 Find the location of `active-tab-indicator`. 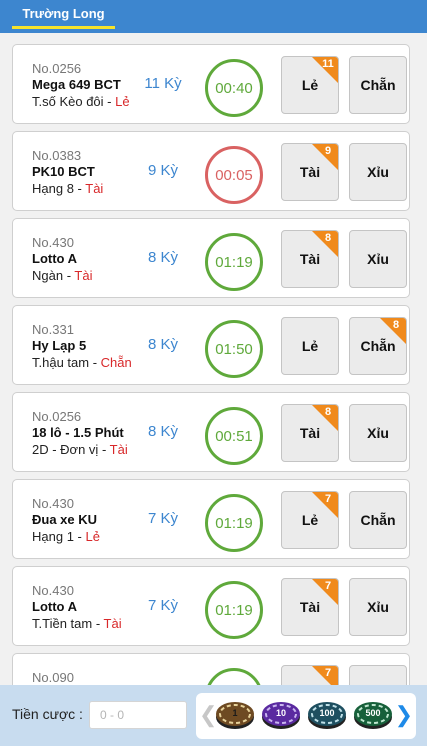

active-tab-indicator is located at coordinates (63, 27).